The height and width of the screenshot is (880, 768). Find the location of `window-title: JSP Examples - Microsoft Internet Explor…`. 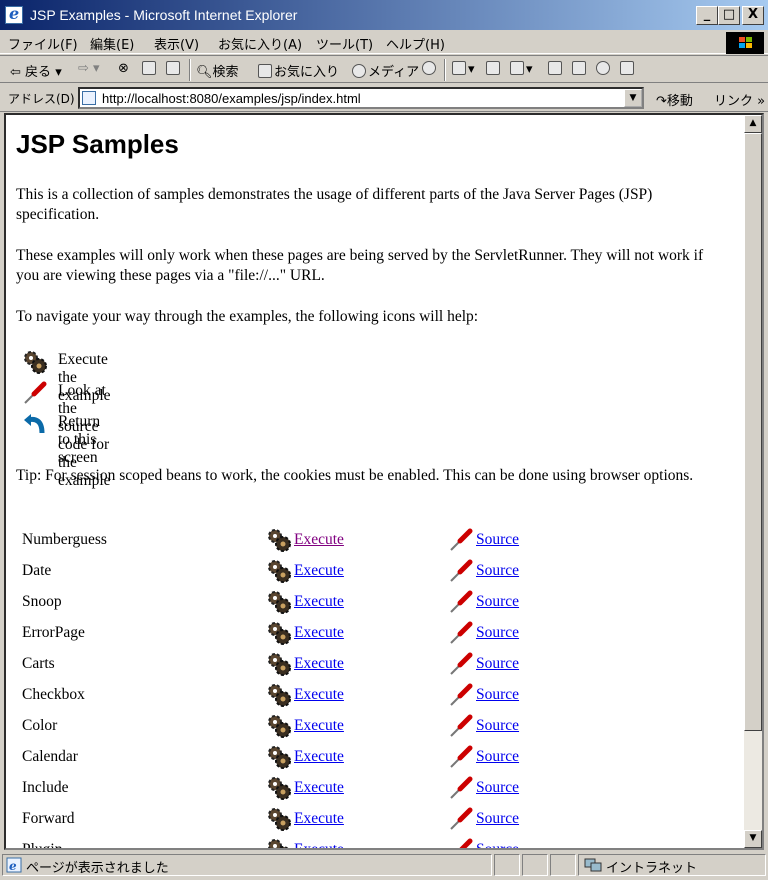

window-title: JSP Examples - Microsoft Internet Explor… is located at coordinates (164, 15).